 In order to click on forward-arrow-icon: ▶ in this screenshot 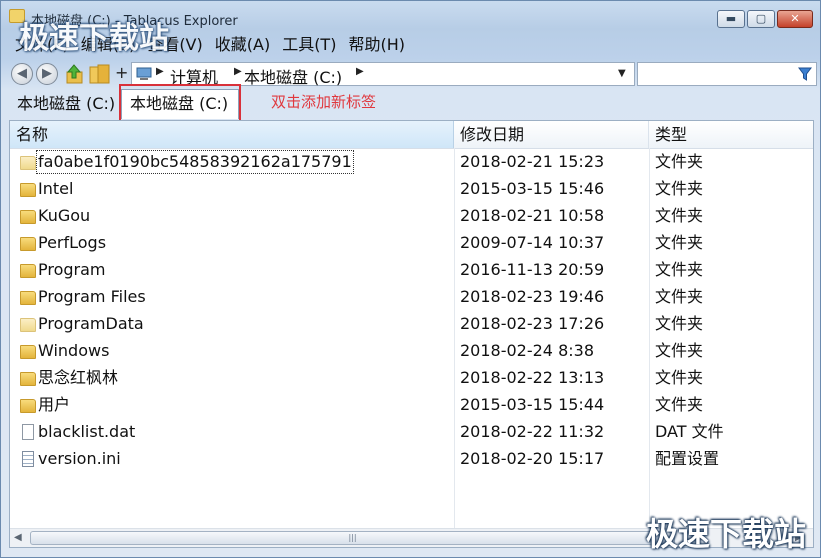, I will do `click(47, 73)`.